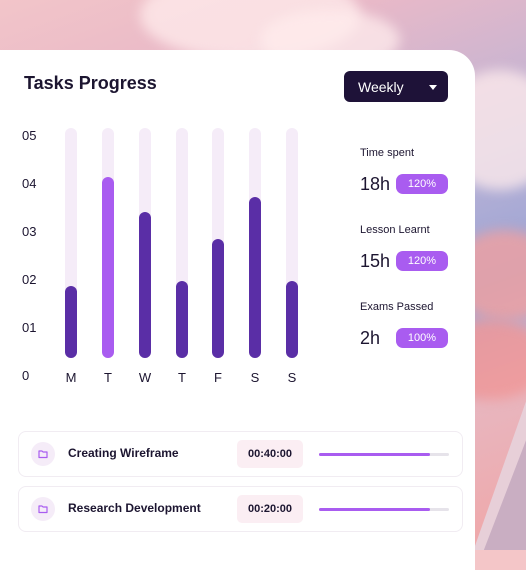 Image resolution: width=526 pixels, height=570 pixels. Describe the element at coordinates (375, 261) in the screenshot. I see `stat-value: 15h` at that location.